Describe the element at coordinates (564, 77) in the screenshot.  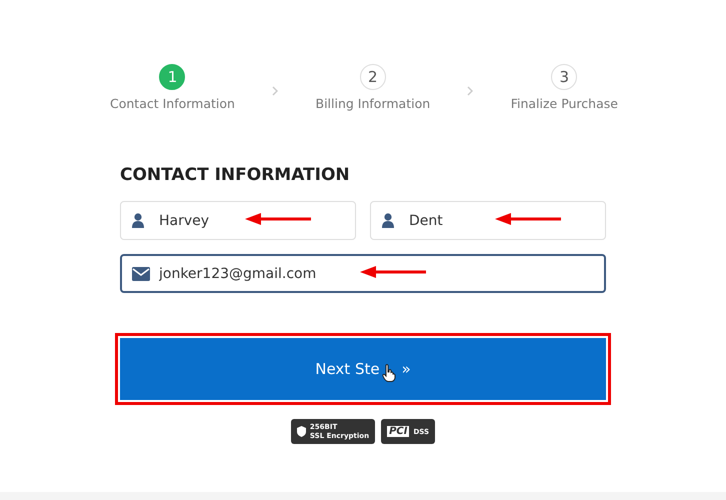
I see `step-number: 3` at that location.